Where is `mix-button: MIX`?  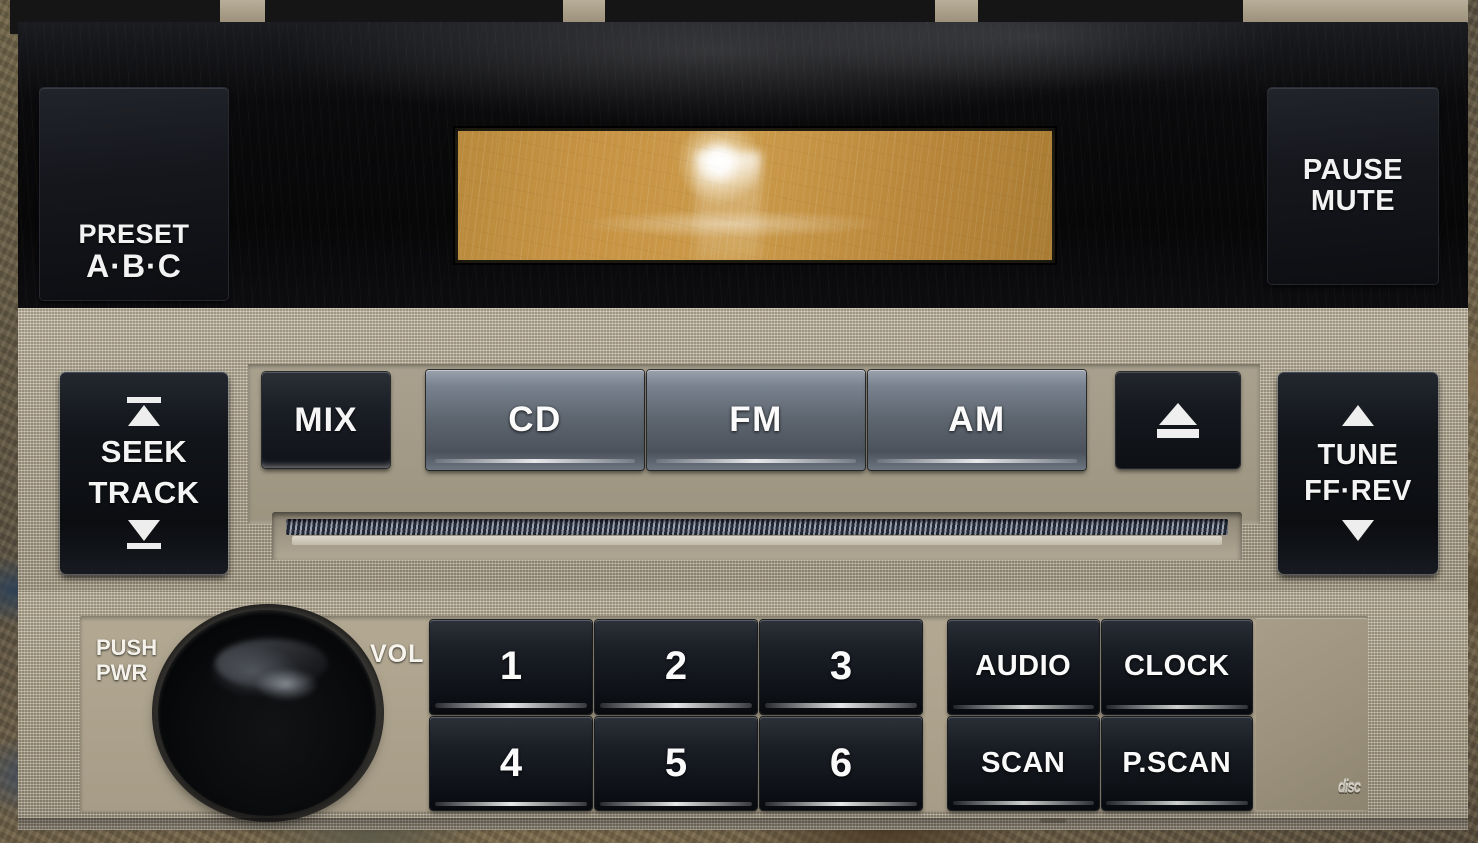
mix-button: MIX is located at coordinates (326, 420).